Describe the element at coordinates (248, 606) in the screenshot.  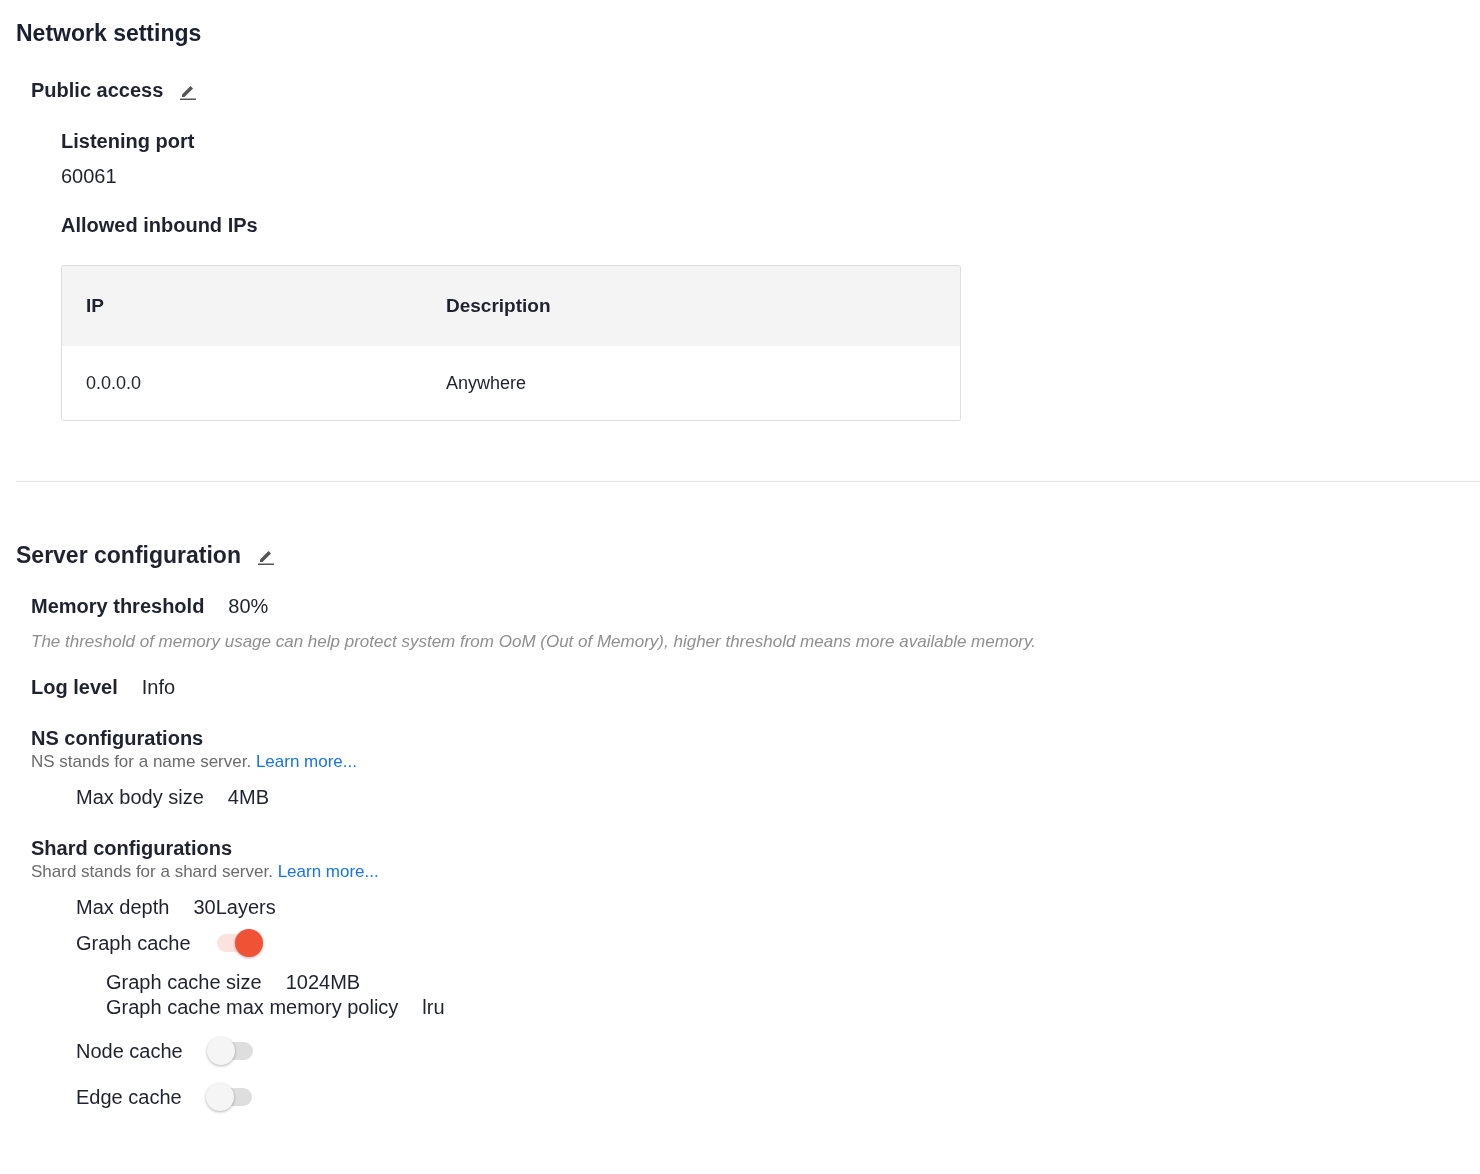
I see `field-value: 80%` at that location.